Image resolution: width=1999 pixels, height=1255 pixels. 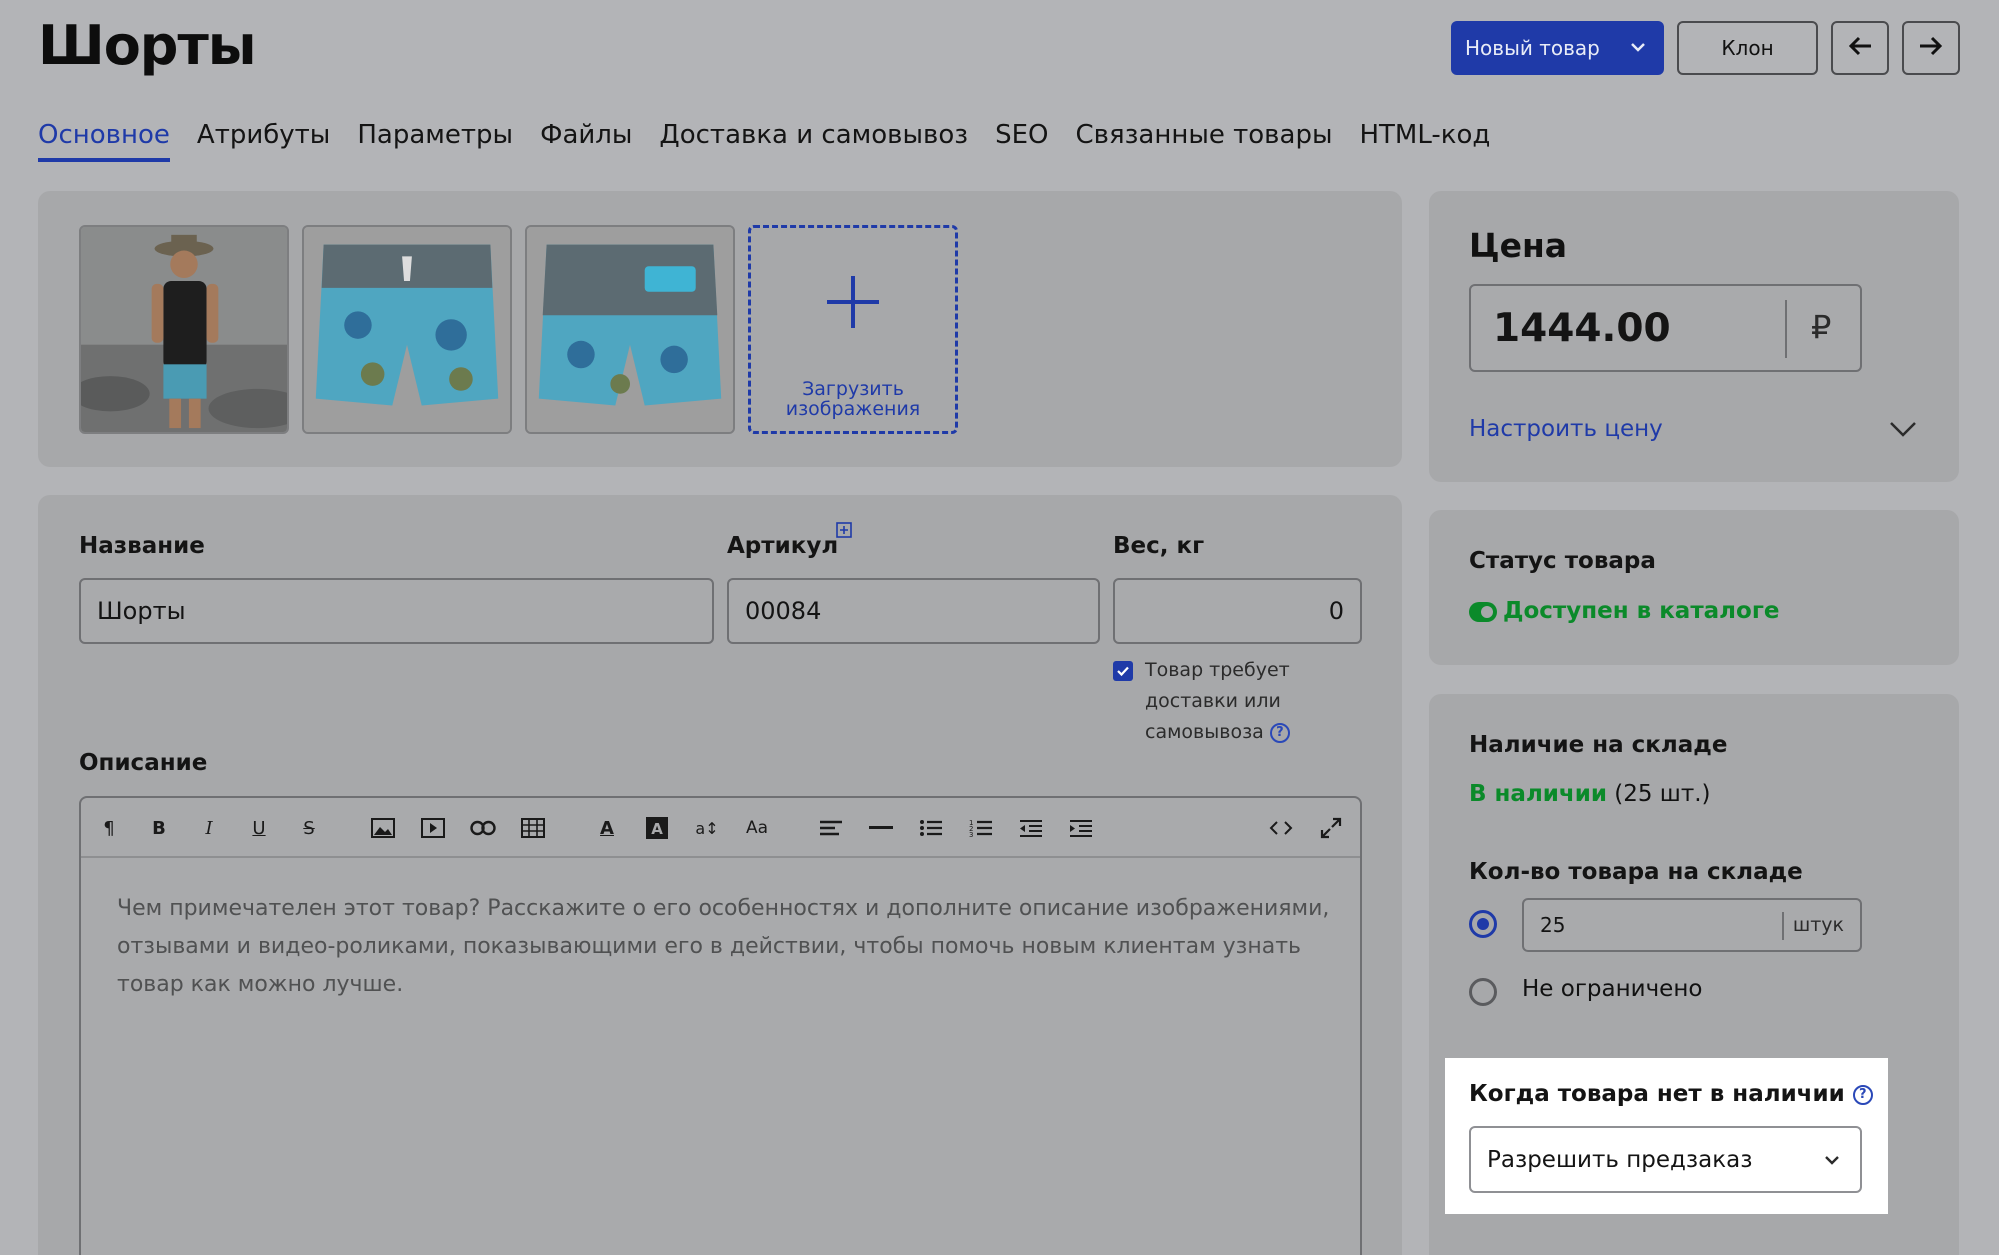 I want to click on delivery-text-line3: самовывоза, so click(x=1204, y=732).